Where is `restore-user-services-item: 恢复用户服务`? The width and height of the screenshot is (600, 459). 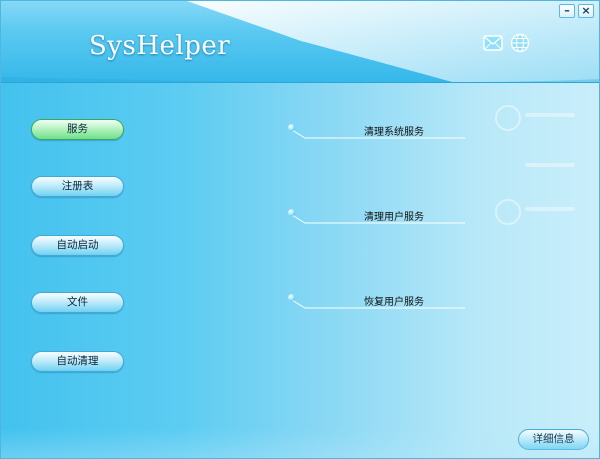 restore-user-services-item: 恢复用户服务 is located at coordinates (377, 301).